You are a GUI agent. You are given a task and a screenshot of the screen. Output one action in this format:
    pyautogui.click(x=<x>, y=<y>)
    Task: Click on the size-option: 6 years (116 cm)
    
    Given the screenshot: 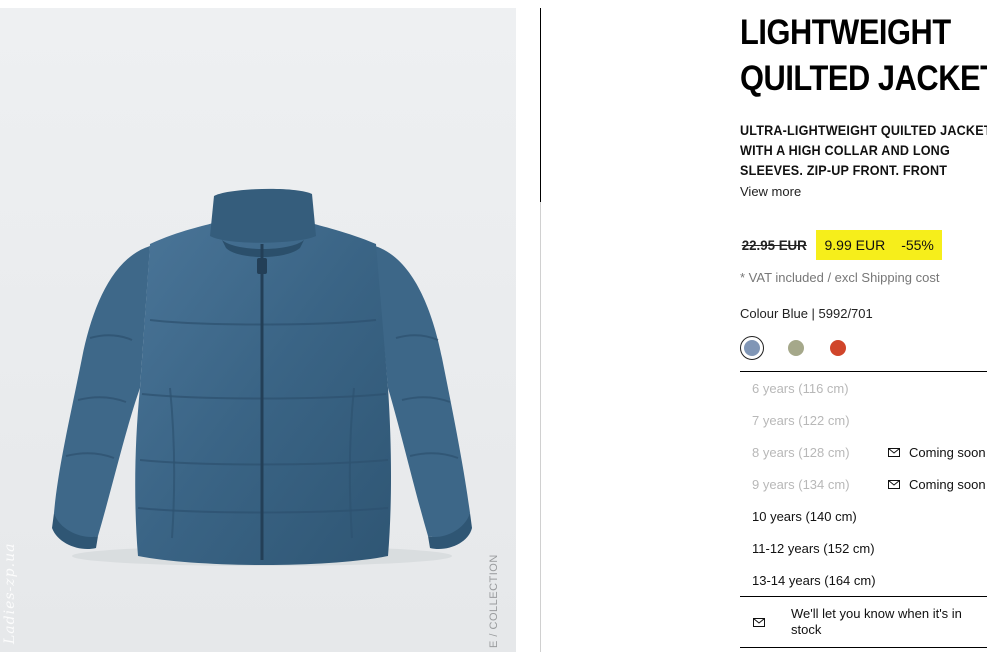 What is the action you would take?
    pyautogui.click(x=863, y=388)
    